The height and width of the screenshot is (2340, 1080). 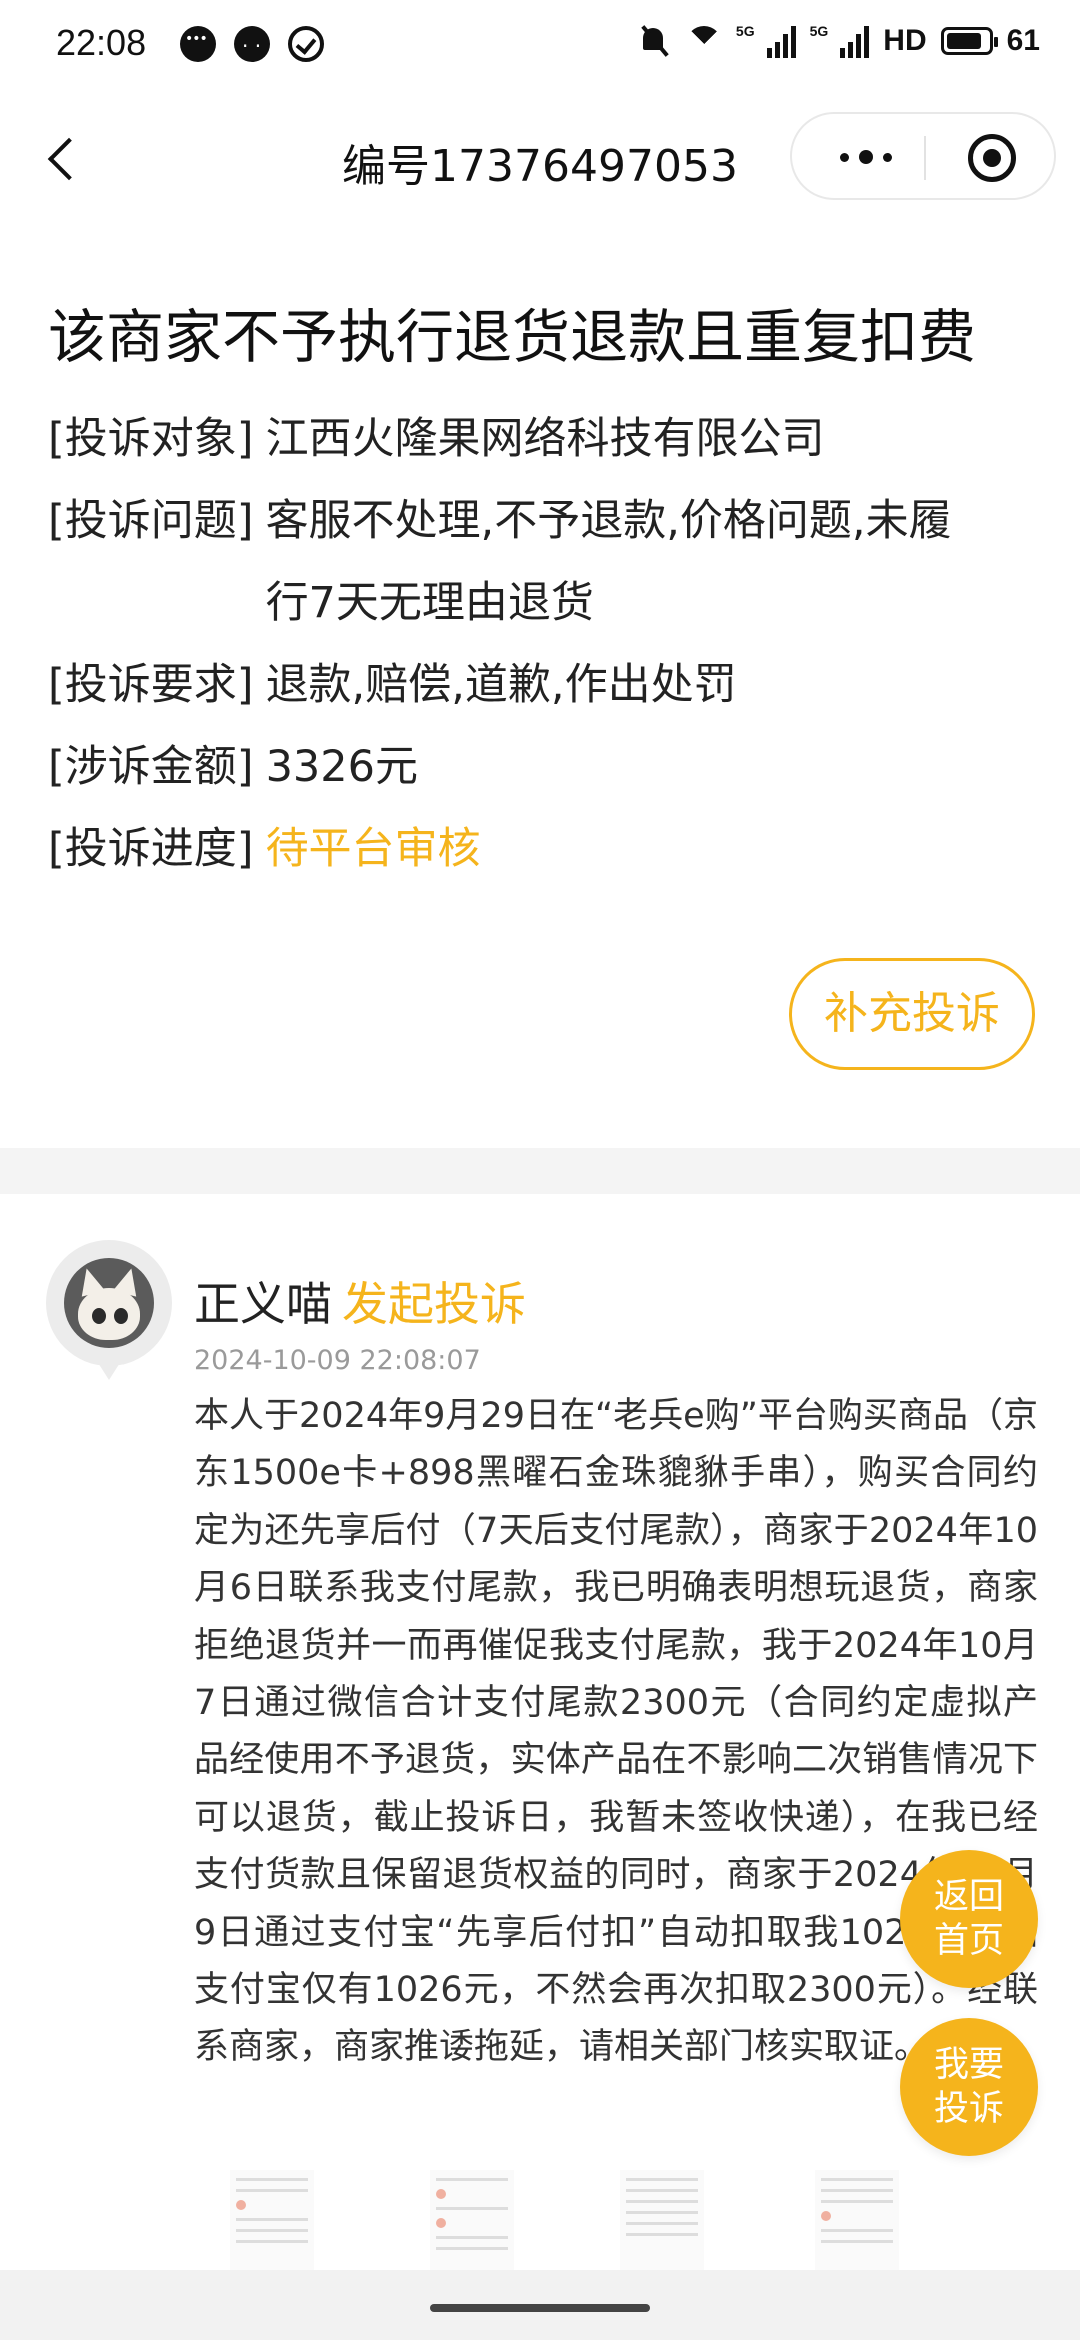 What do you see at coordinates (540, 1171) in the screenshot?
I see `section-divider` at bounding box center [540, 1171].